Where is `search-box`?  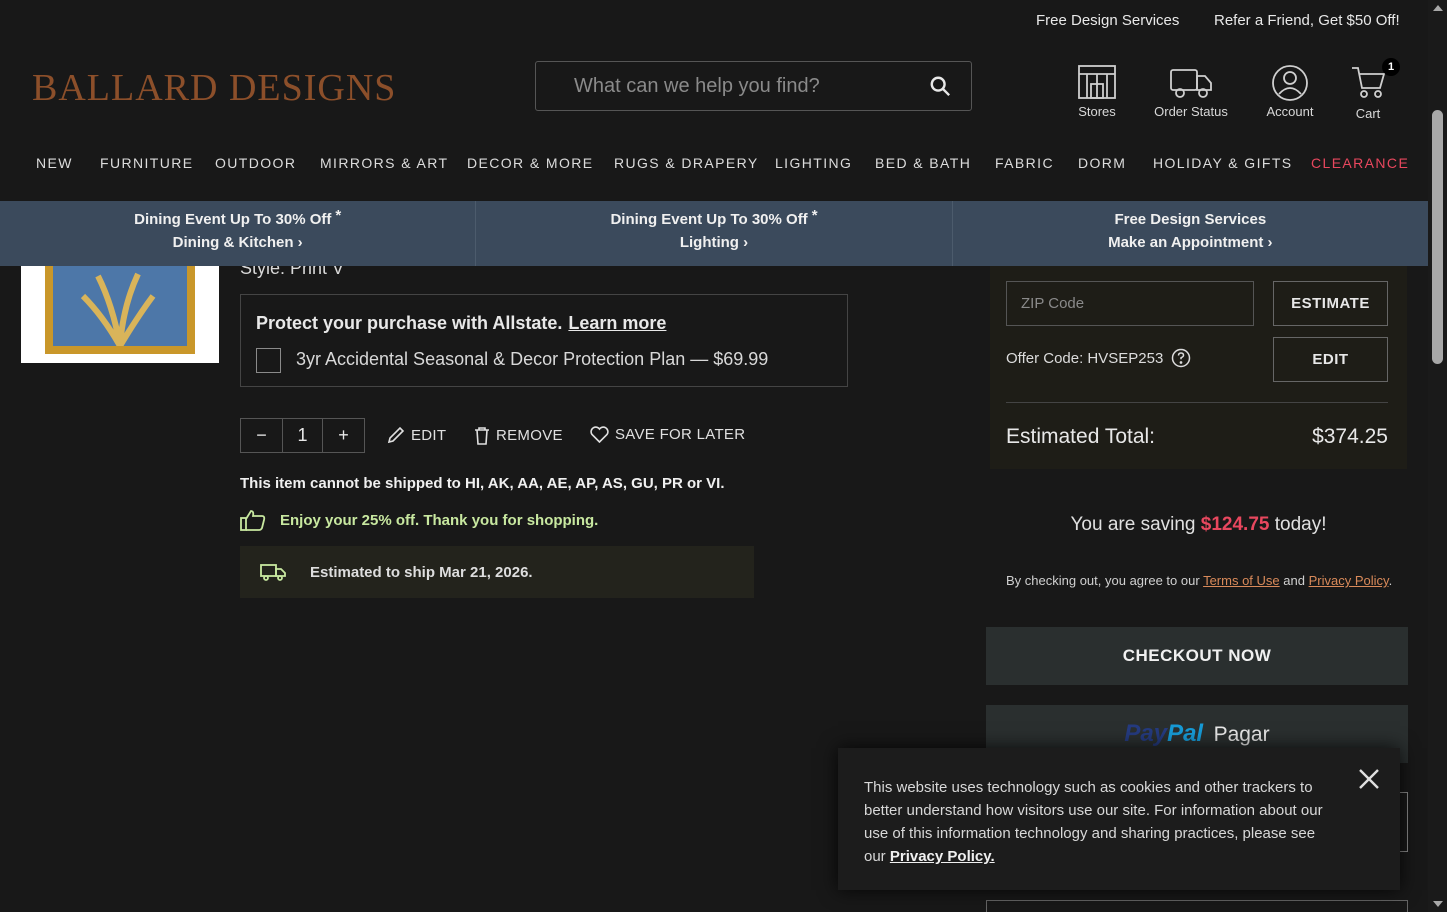
search-box is located at coordinates (753, 86).